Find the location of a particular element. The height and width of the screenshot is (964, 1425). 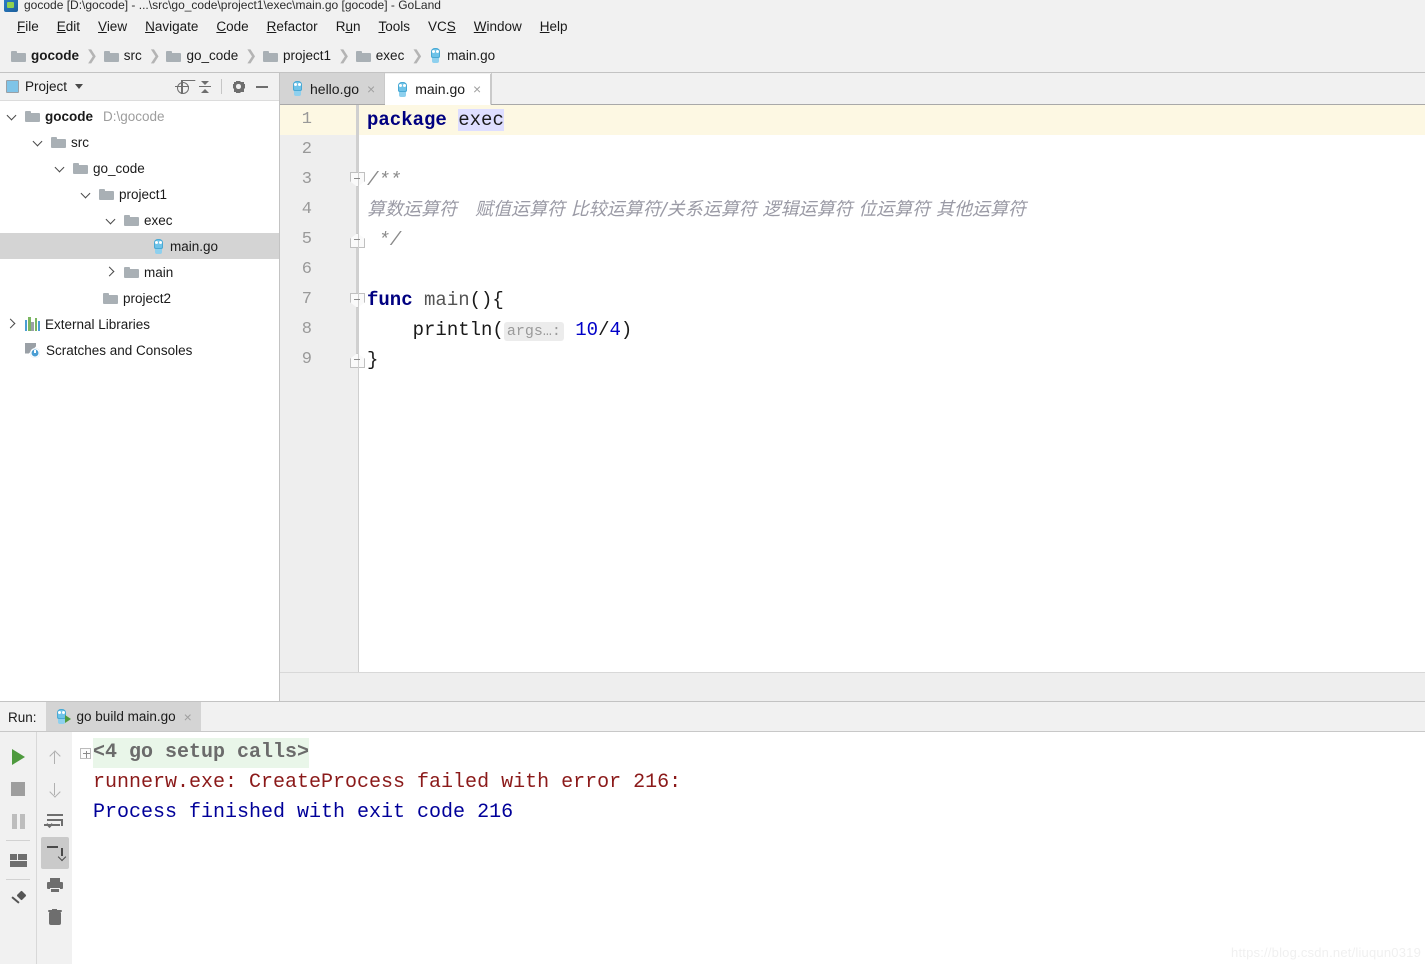

tree-item-path: D:\gocode is located at coordinates (134, 116).